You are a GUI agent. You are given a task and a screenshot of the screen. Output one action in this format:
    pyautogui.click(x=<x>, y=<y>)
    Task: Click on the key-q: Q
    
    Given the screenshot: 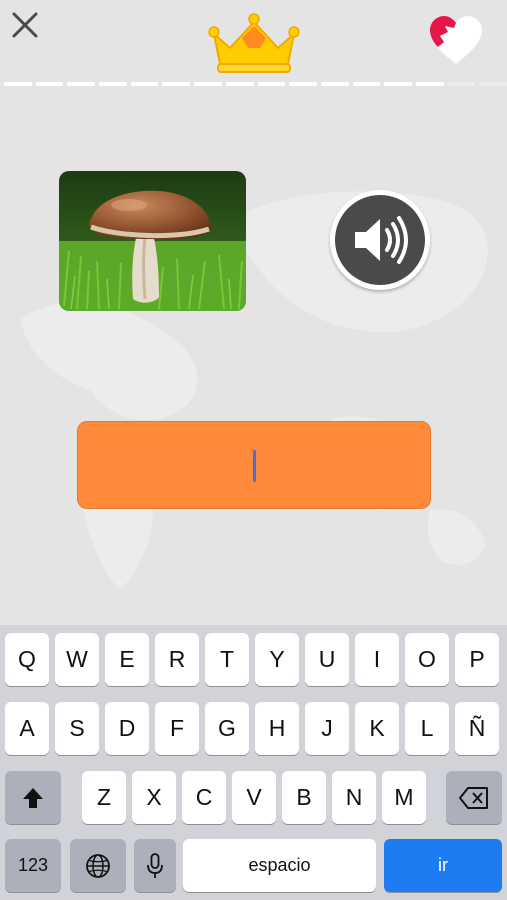 What is the action you would take?
    pyautogui.click(x=27, y=659)
    